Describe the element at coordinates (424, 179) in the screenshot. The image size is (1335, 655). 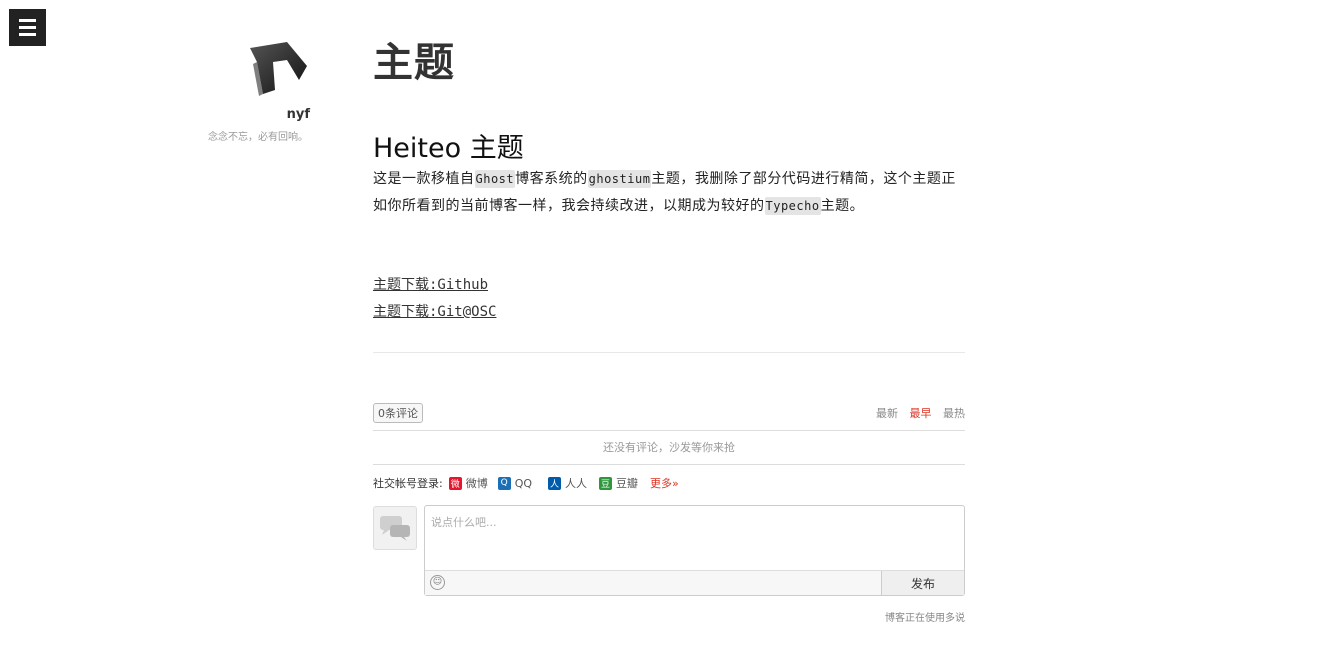
I see `post-text: 这是一款移植自` at that location.